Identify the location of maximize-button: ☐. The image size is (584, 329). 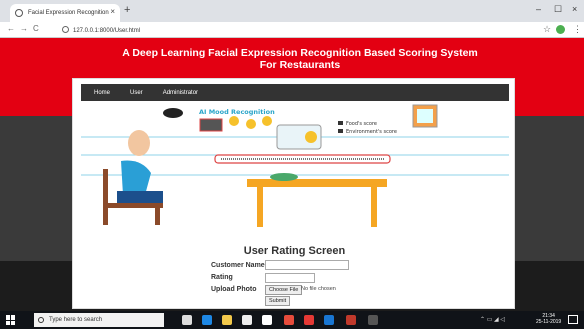
(558, 9).